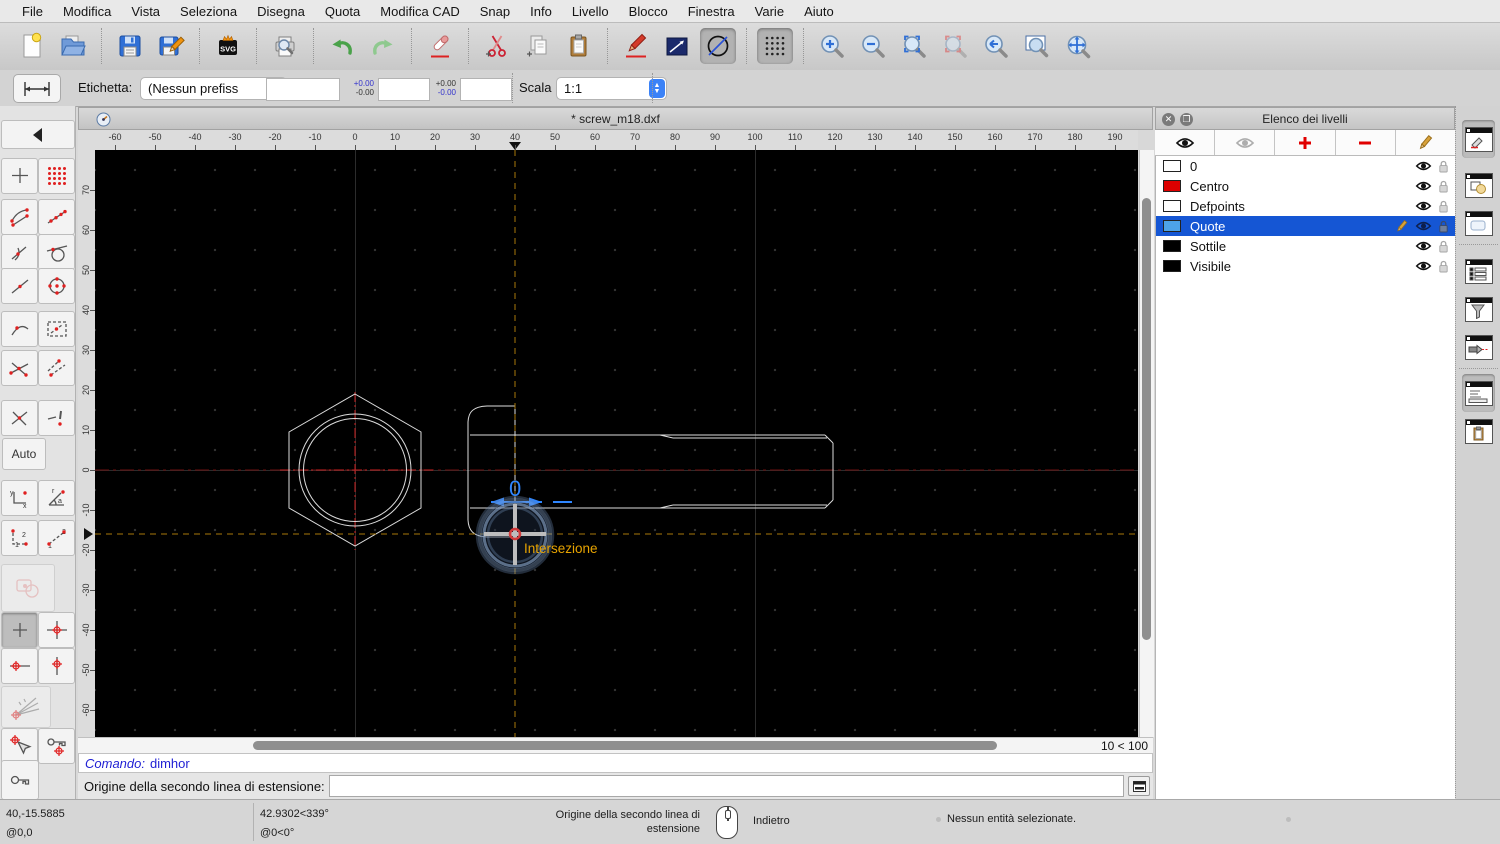  I want to click on label-input, so click(303, 89).